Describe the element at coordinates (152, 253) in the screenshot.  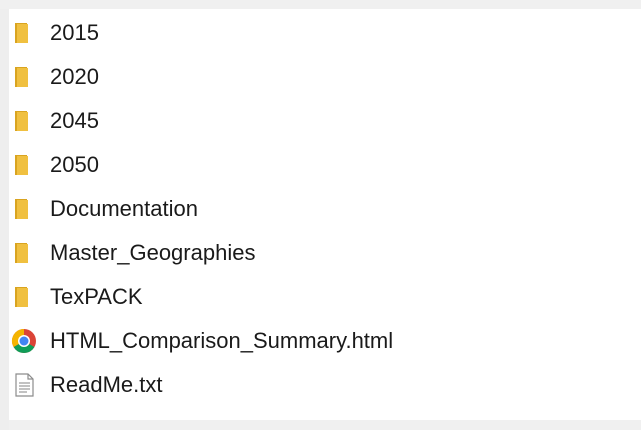
I see `file-name: Master_Geographies` at that location.